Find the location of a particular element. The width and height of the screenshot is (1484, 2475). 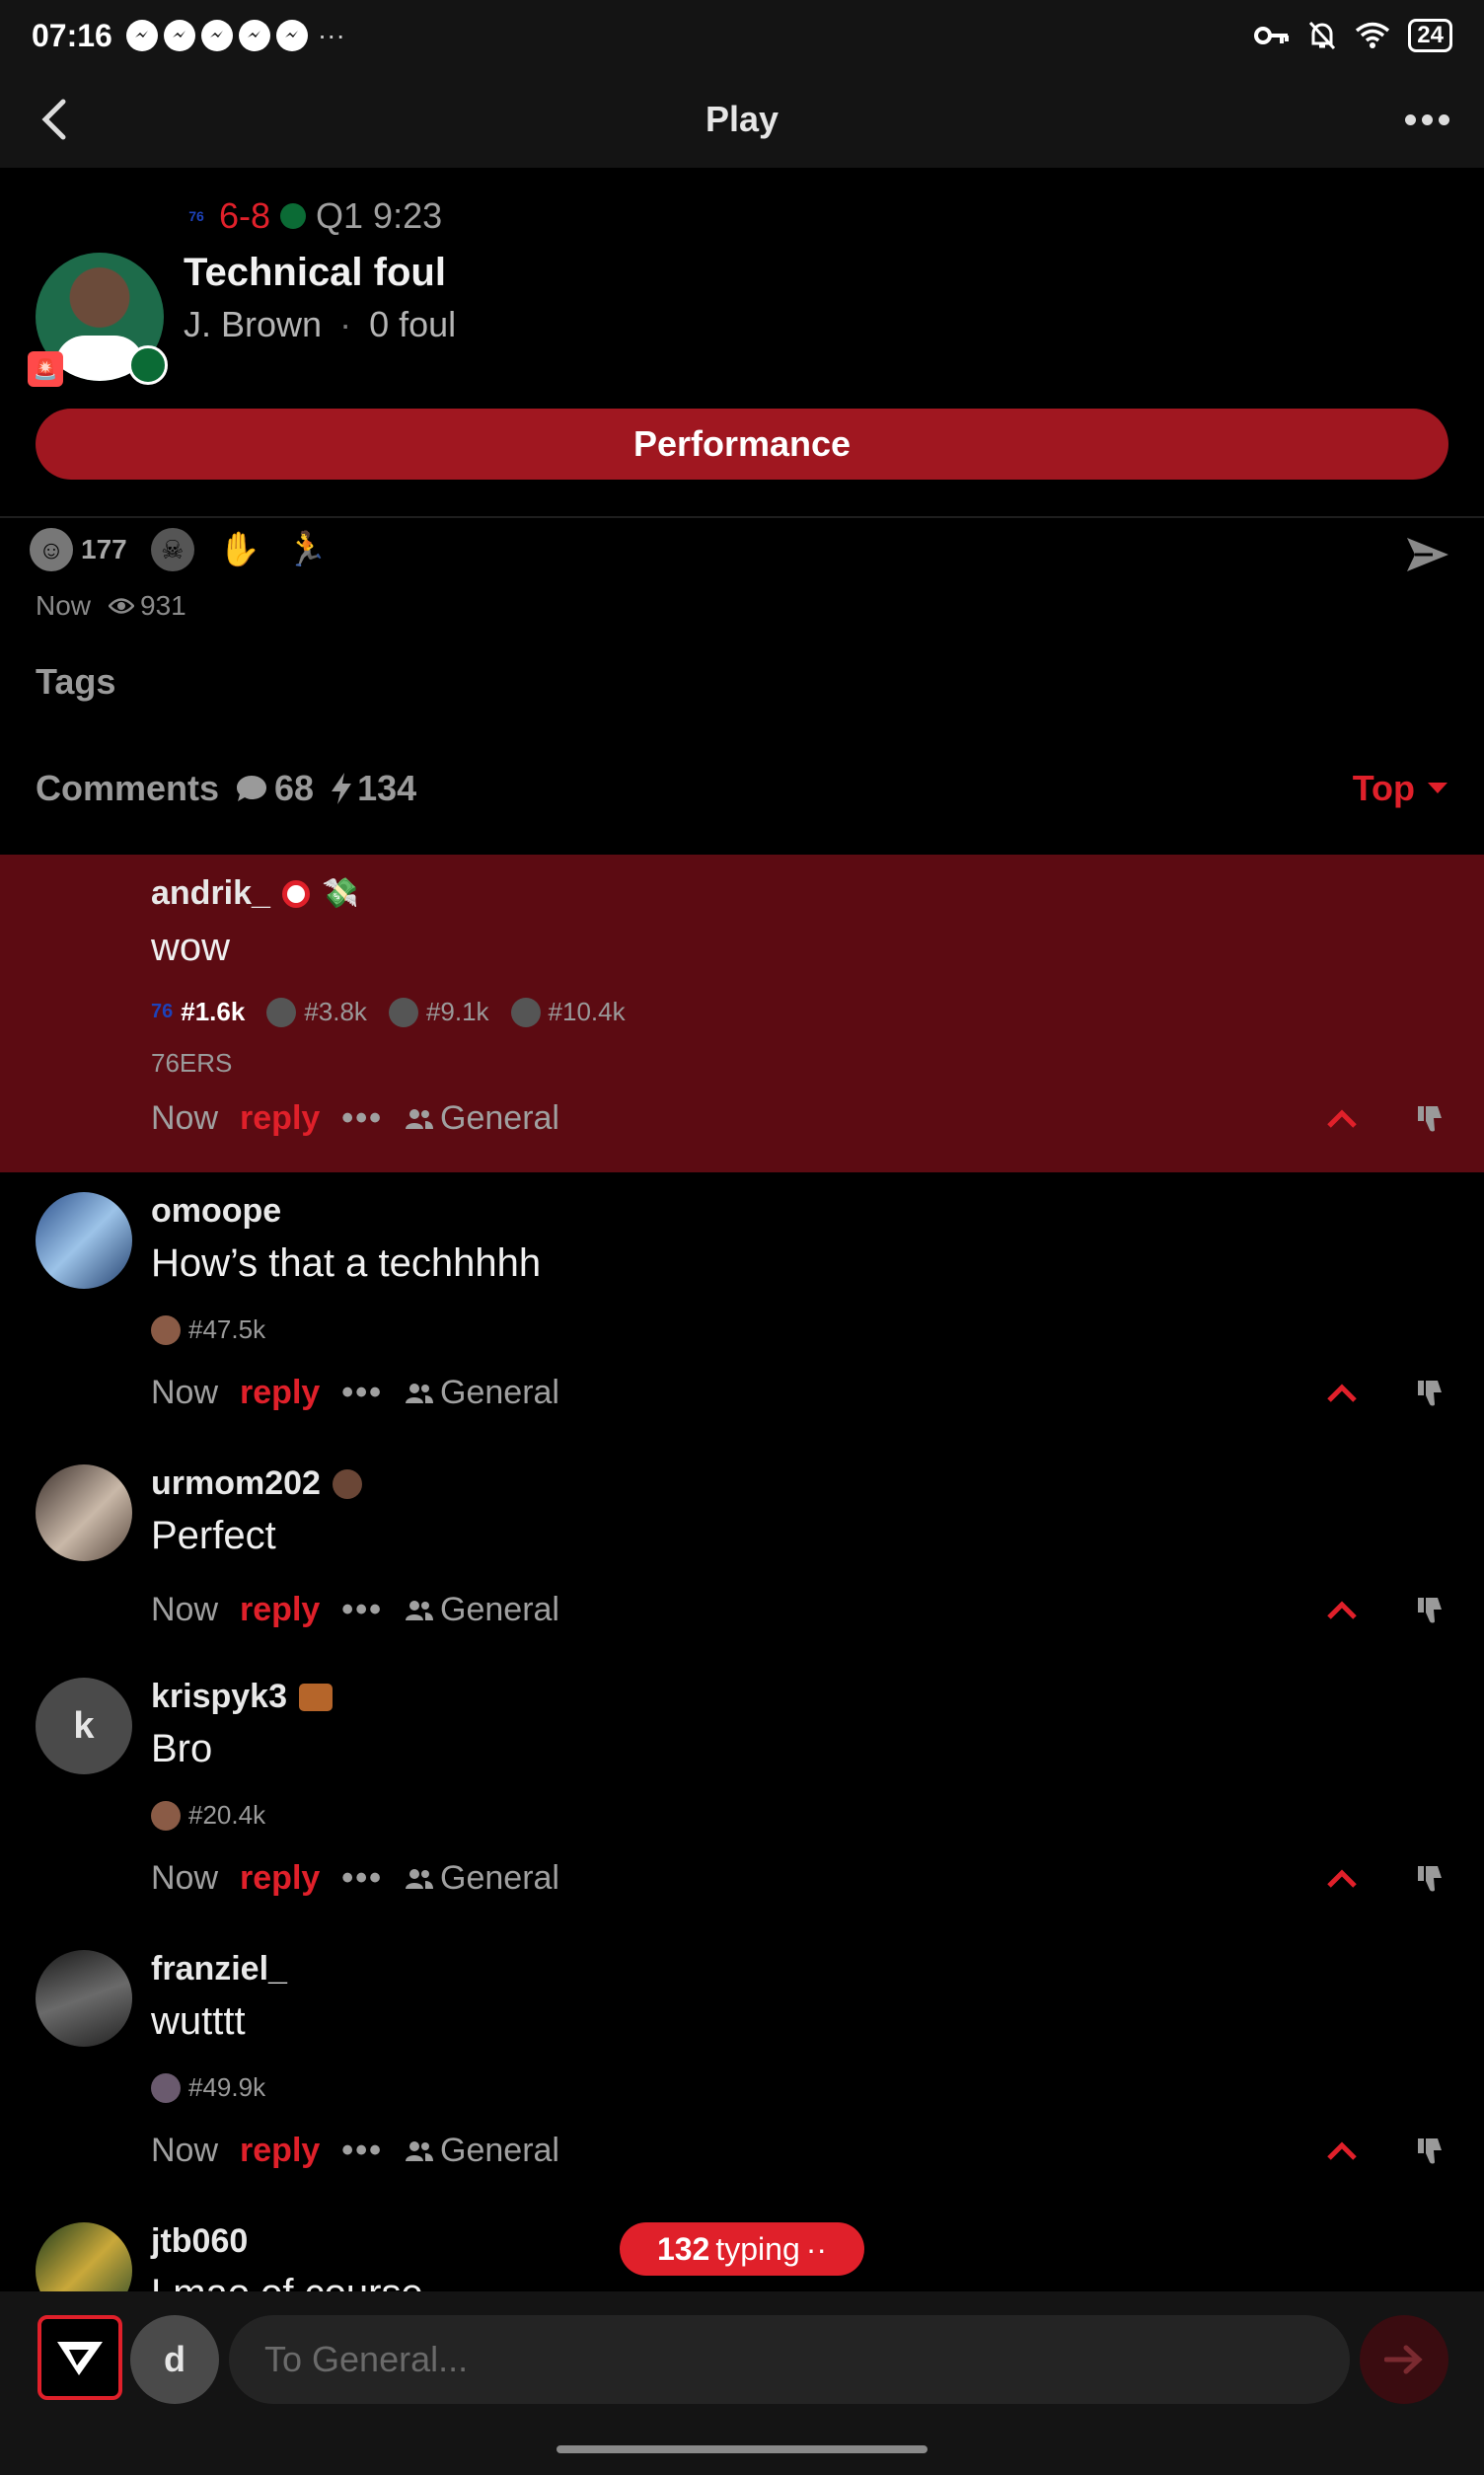

back-button is located at coordinates (54, 120).